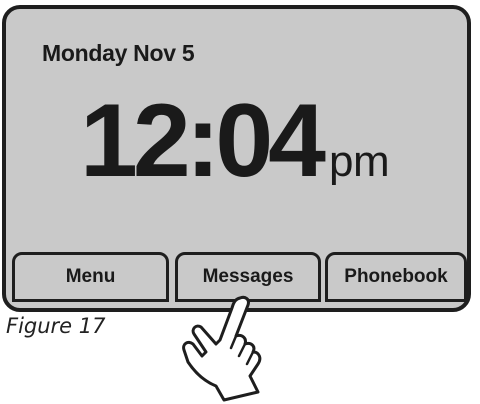 The width and height of the screenshot is (480, 404). What do you see at coordinates (359, 161) in the screenshot?
I see `clock-ampm: pm` at bounding box center [359, 161].